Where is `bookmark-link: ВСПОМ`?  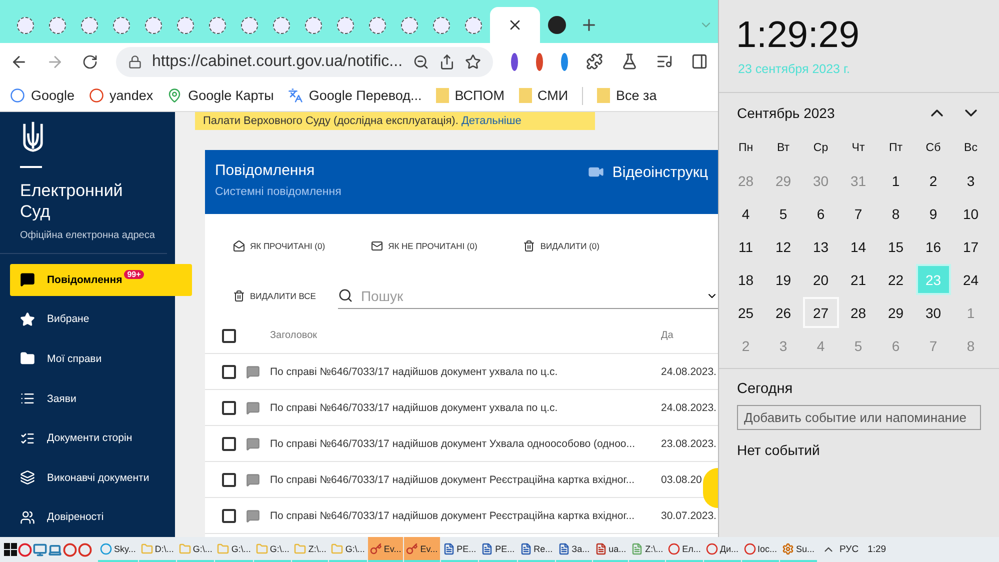 bookmark-link: ВСПОМ is located at coordinates (470, 95).